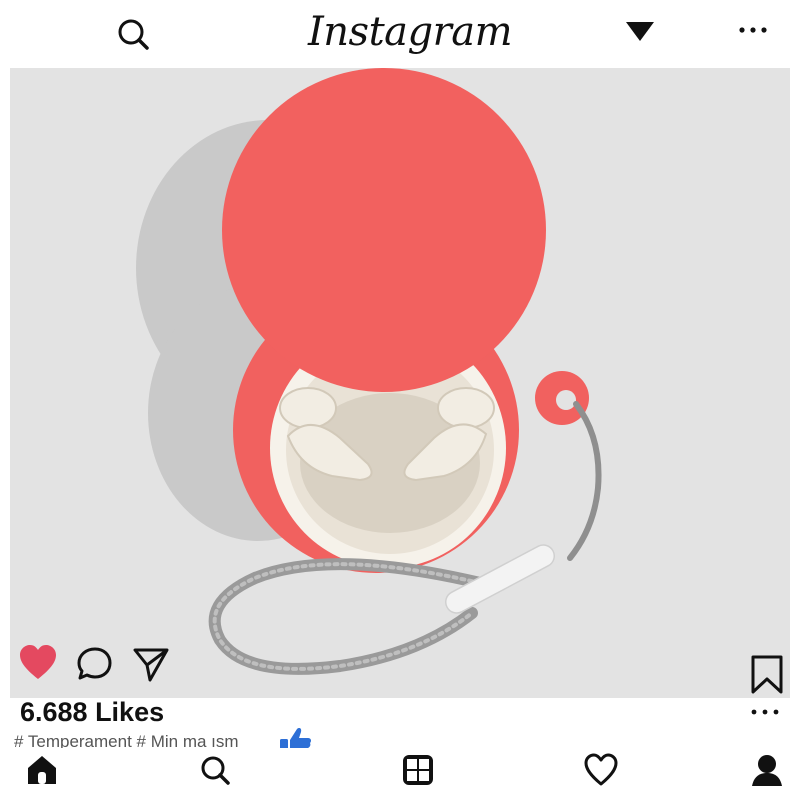 Image resolution: width=800 pixels, height=800 pixels. I want to click on post-more-icon, so click(765, 712).